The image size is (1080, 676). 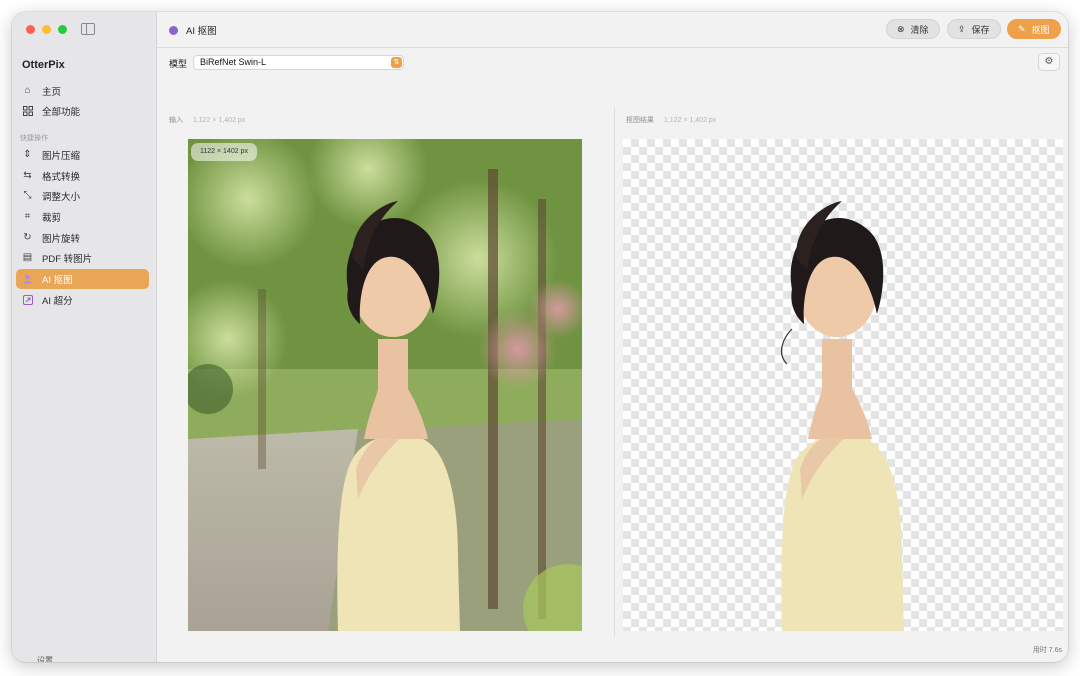 I want to click on model-row: 模型 BiRefNet Swin-L ⇅ ⚙, so click(x=612, y=63).